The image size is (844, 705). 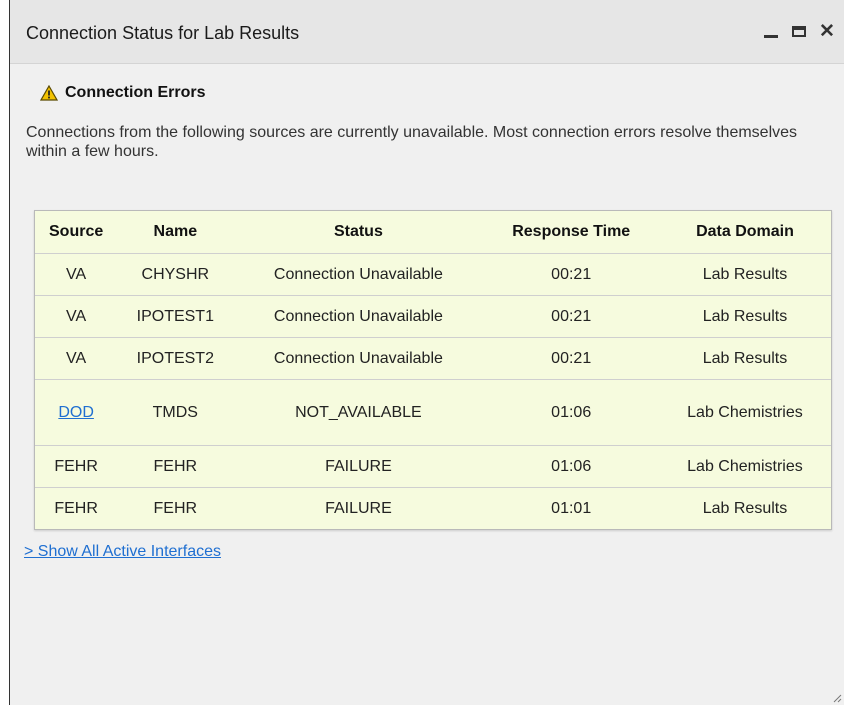 I want to click on cell-name: IPOTEST2, so click(x=175, y=358).